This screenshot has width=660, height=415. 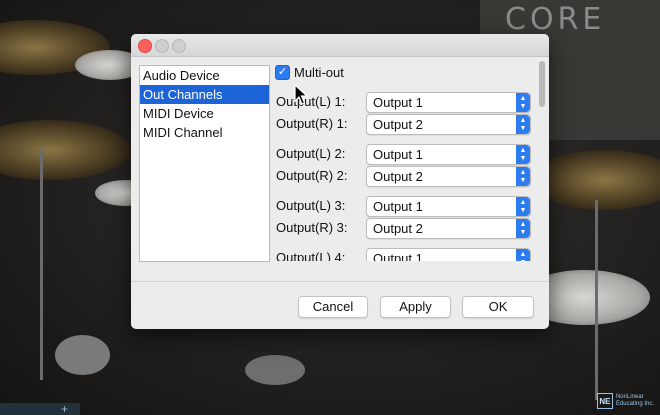 I want to click on output-label: Output(L) 1:, so click(x=311, y=101).